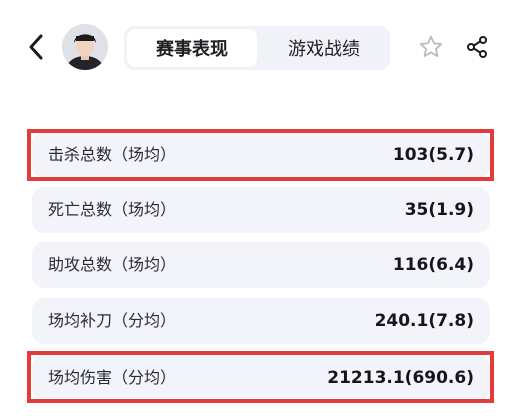 The height and width of the screenshot is (419, 516). What do you see at coordinates (261, 210) in the screenshot?
I see `stat-row-deaths: 死亡总数（场均） 35(1.9)` at bounding box center [261, 210].